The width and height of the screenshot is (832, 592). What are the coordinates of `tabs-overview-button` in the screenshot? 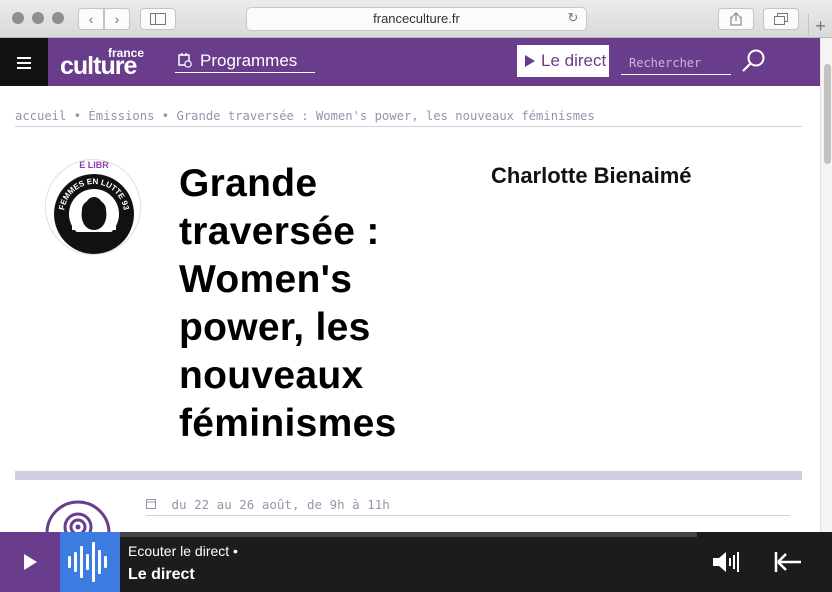 It's located at (781, 19).